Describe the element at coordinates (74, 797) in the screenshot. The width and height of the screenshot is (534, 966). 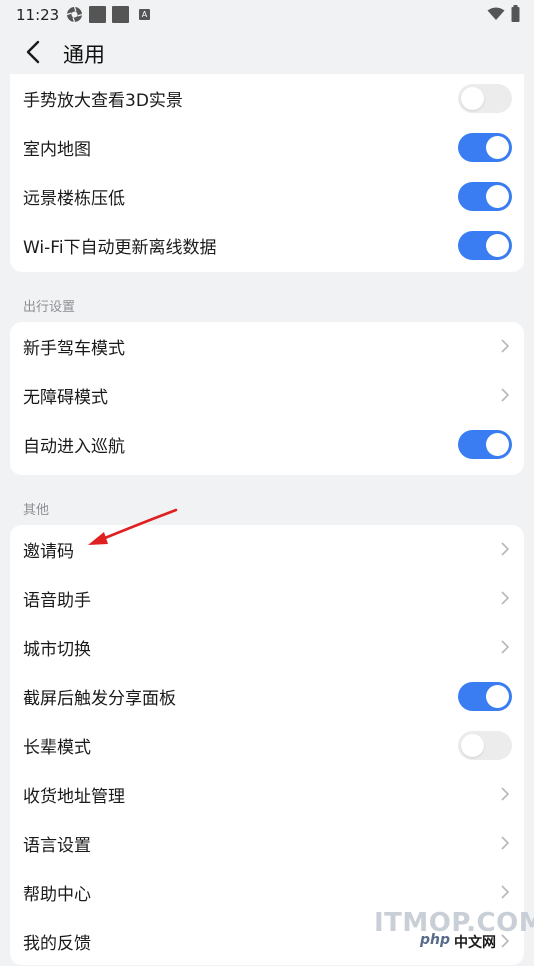
I see `setting-label: 收货地址管理` at that location.